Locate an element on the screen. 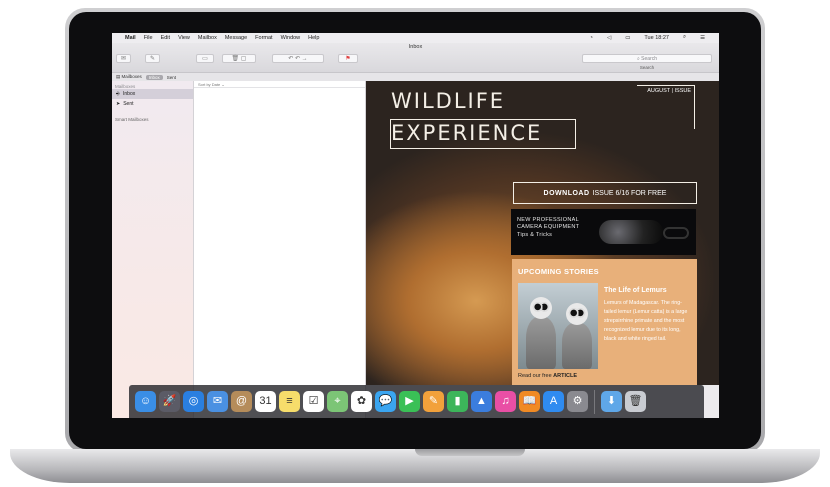  contacts-icon: @ is located at coordinates (241, 401).